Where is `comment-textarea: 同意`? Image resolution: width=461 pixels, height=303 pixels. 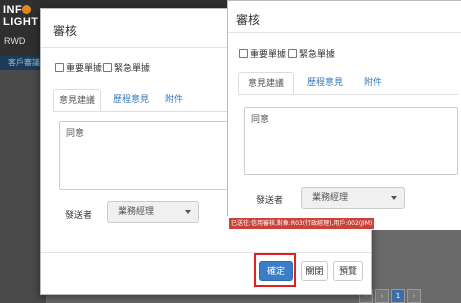
comment-textarea: 同意 is located at coordinates (351, 141).